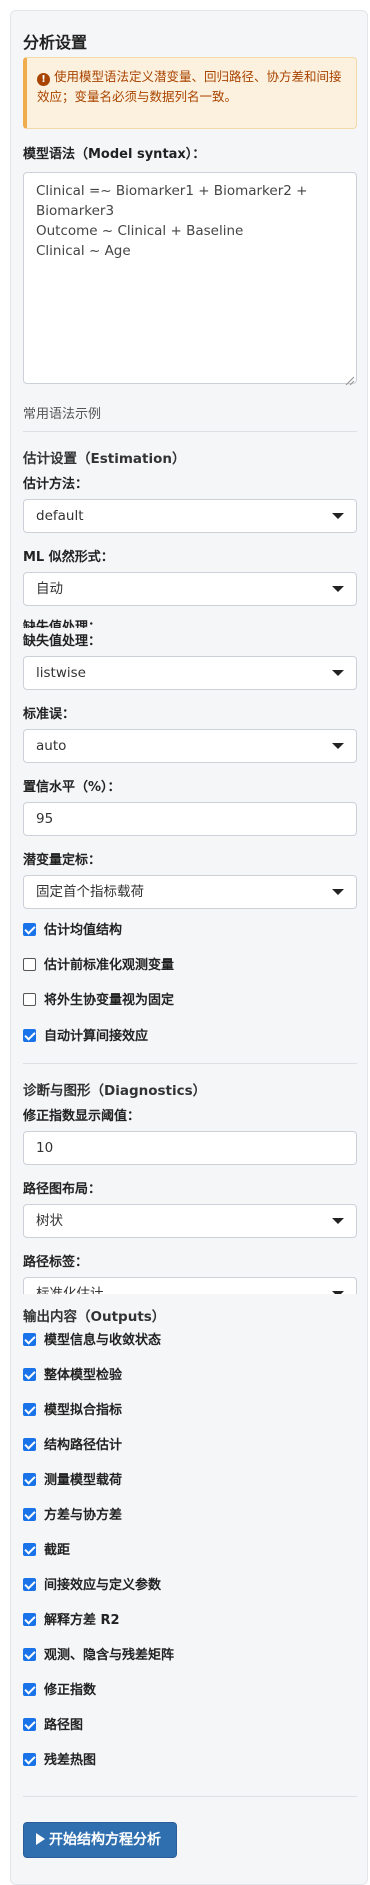 This screenshot has width=370, height=1885. Describe the element at coordinates (190, 892) in the screenshot. I see `latent-scaling-select: 固定首个指标载荷` at that location.